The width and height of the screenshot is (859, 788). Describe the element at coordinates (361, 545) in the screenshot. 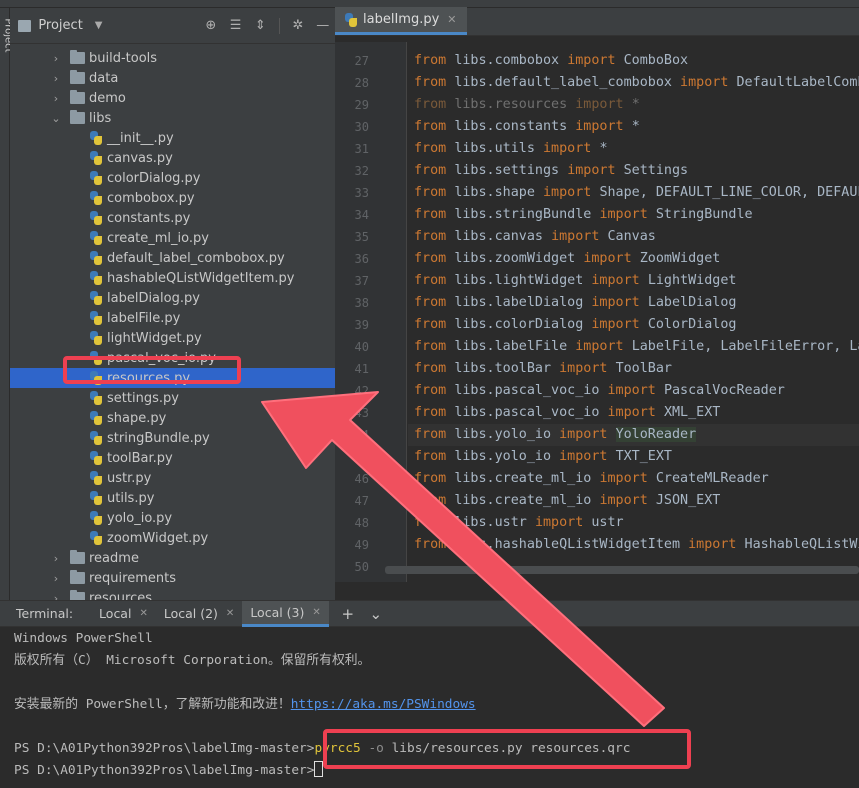

I see `line-number: 49` at that location.